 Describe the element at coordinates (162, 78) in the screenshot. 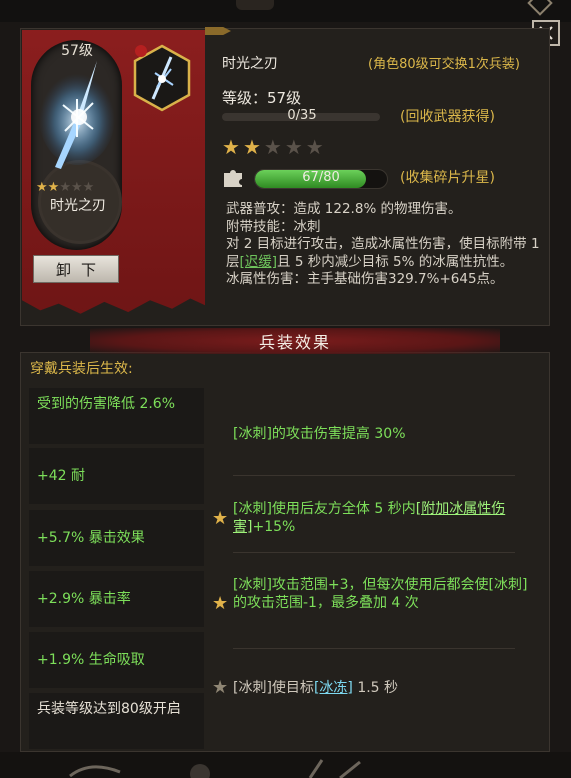

I see `hex-badge-icon` at that location.